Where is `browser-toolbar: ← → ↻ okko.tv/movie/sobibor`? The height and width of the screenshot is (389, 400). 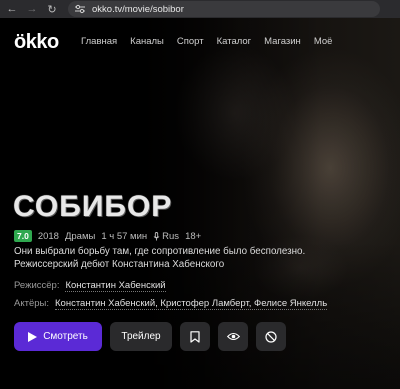 browser-toolbar: ← → ↻ okko.tv/movie/sobibor is located at coordinates (200, 9).